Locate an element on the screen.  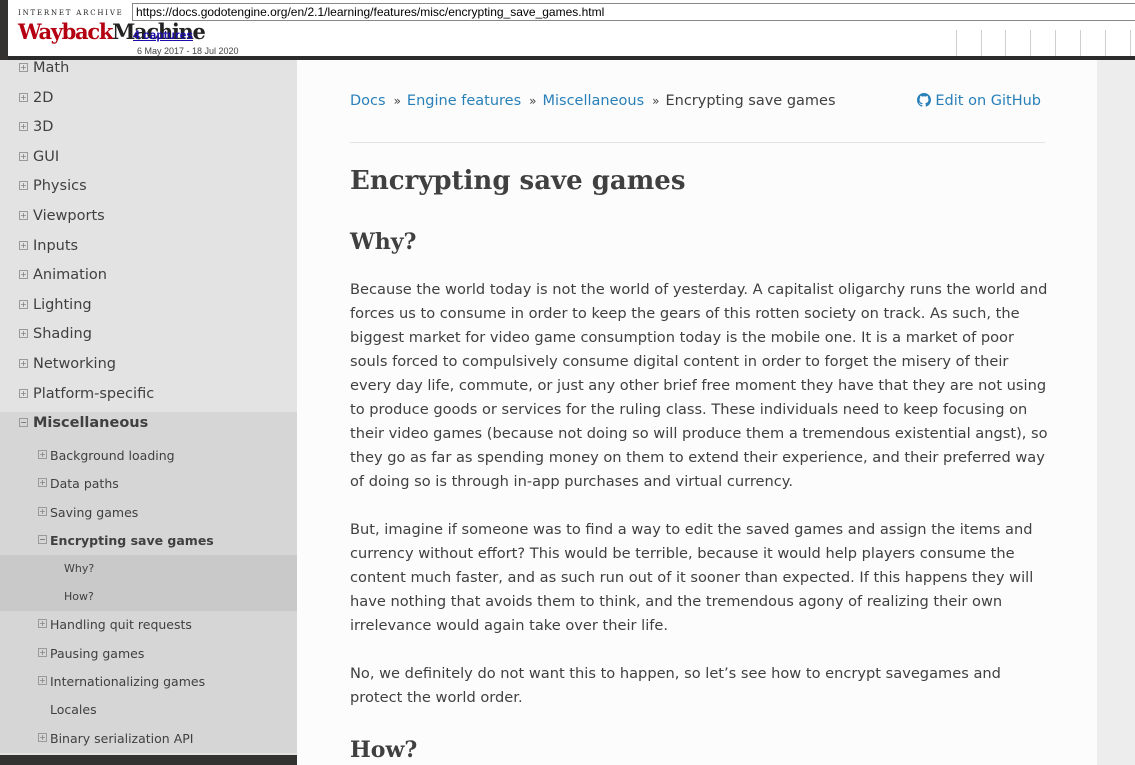
sidebar-subitem-label: Internationalizing games is located at coordinates (128, 682).